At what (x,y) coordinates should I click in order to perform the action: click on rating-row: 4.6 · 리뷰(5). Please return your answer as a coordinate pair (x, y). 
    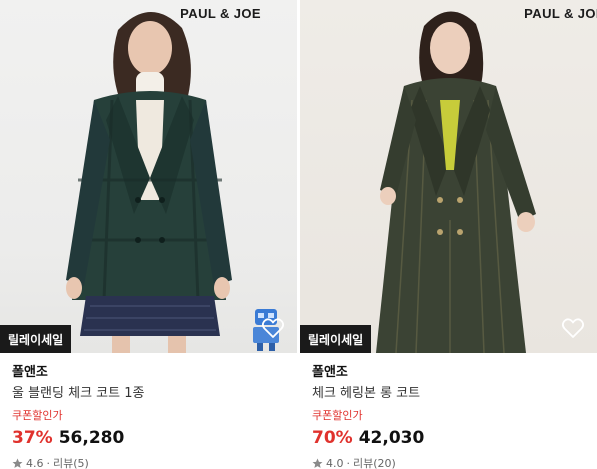
    Looking at the image, I should click on (148, 461).